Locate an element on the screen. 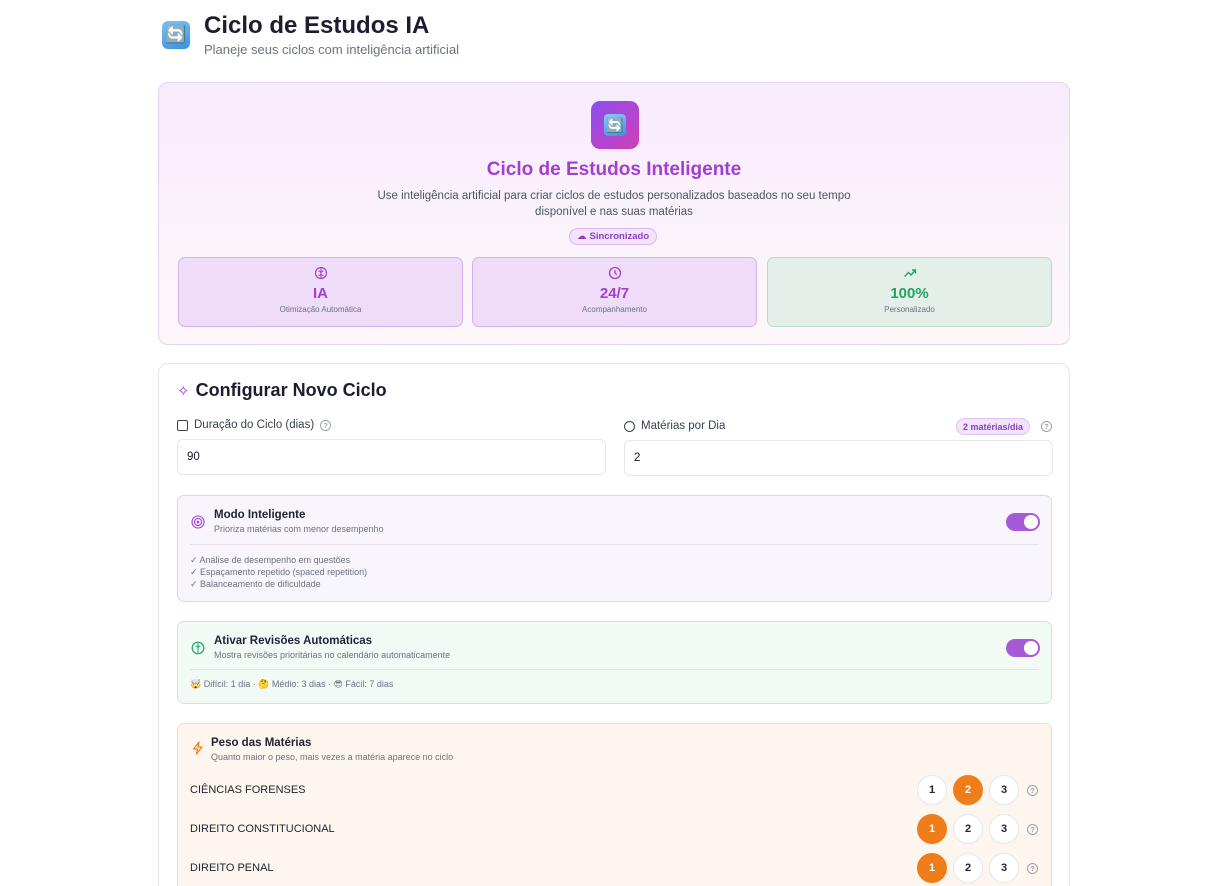  smart-mode-toggle is located at coordinates (1023, 522).